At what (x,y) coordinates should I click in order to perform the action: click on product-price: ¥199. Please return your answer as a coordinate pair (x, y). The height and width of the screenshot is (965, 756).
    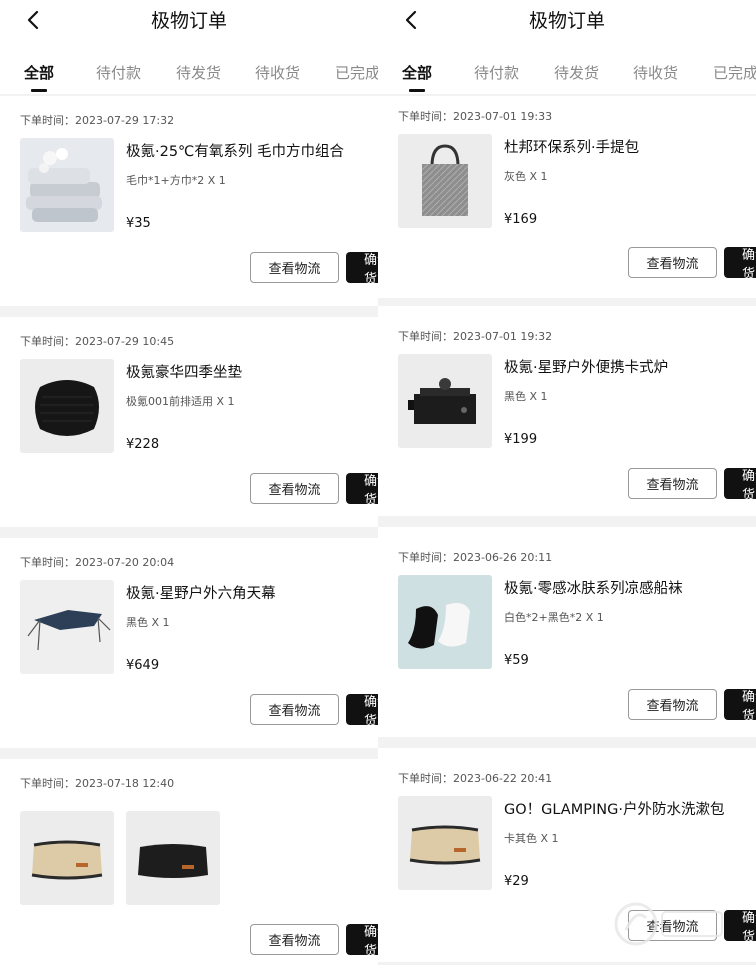
    Looking at the image, I should click on (521, 439).